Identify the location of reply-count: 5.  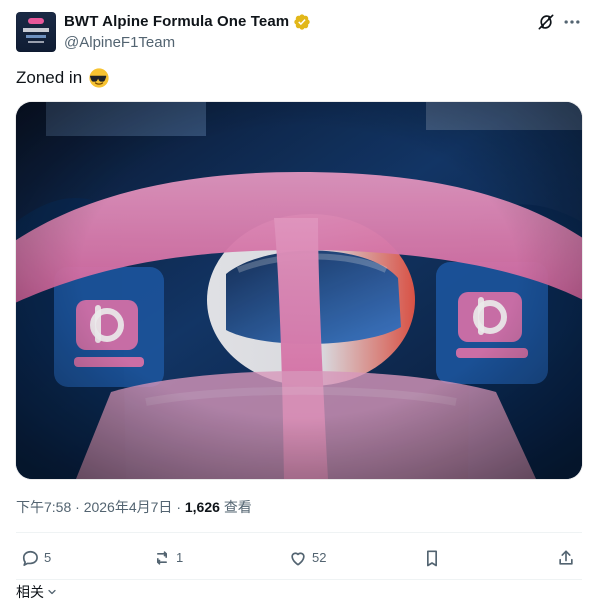
(48, 557).